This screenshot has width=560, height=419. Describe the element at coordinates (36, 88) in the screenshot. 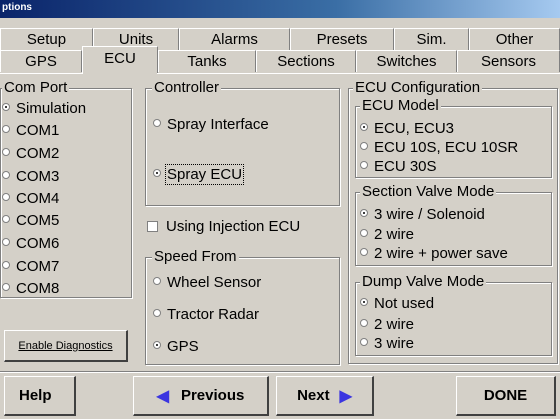

I see `com-port-legend: Com Port` at that location.